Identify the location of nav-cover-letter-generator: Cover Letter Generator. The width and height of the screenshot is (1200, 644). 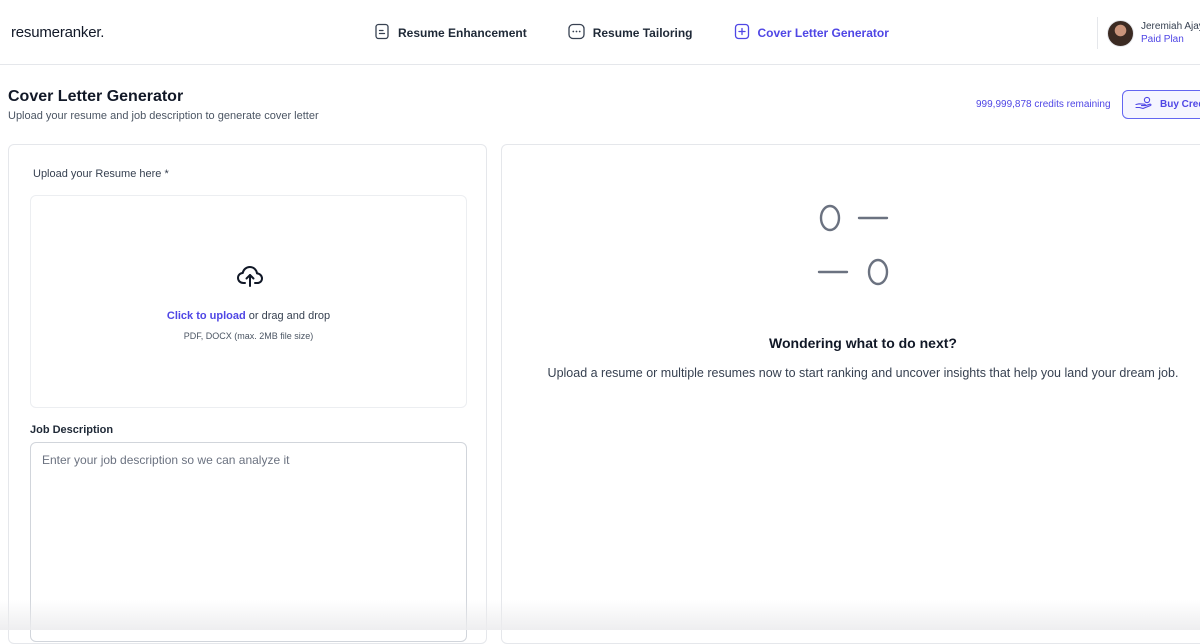
(811, 33).